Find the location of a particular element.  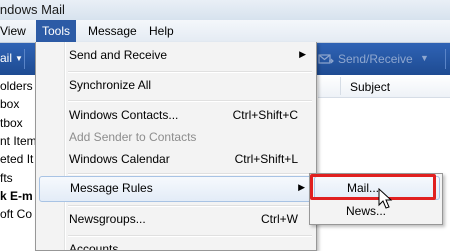

create-mail-button: ail is located at coordinates (6, 58).